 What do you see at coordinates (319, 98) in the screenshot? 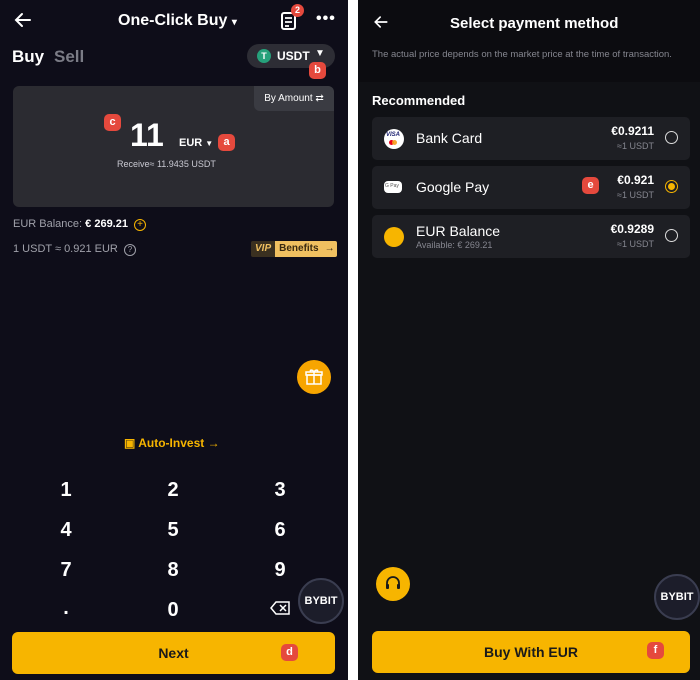
I see `swap-icon: ⇄` at bounding box center [319, 98].